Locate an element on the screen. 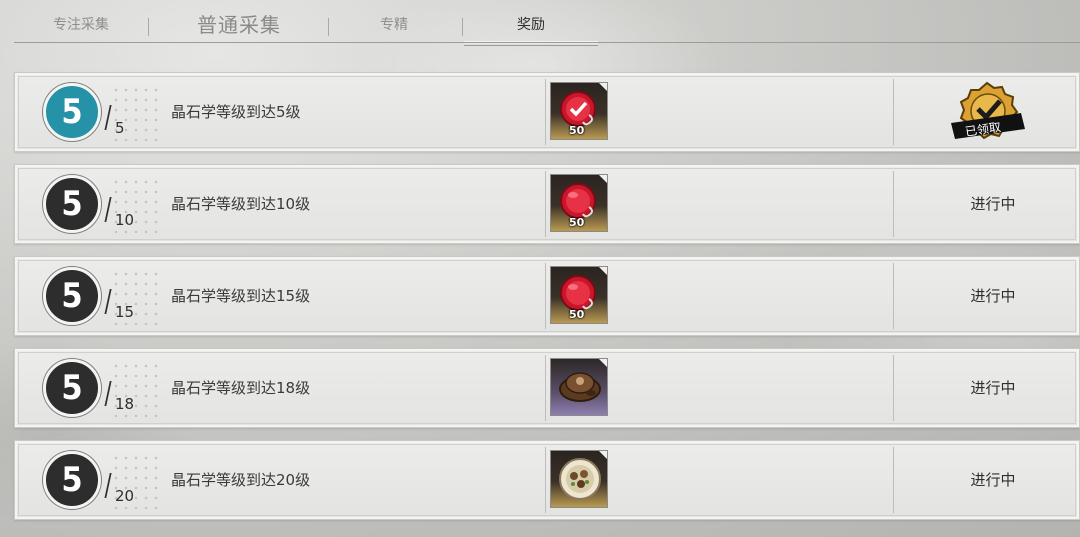  reward-row: 5 / 20 晶石学等级到达20级 进行中 is located at coordinates (547, 480).